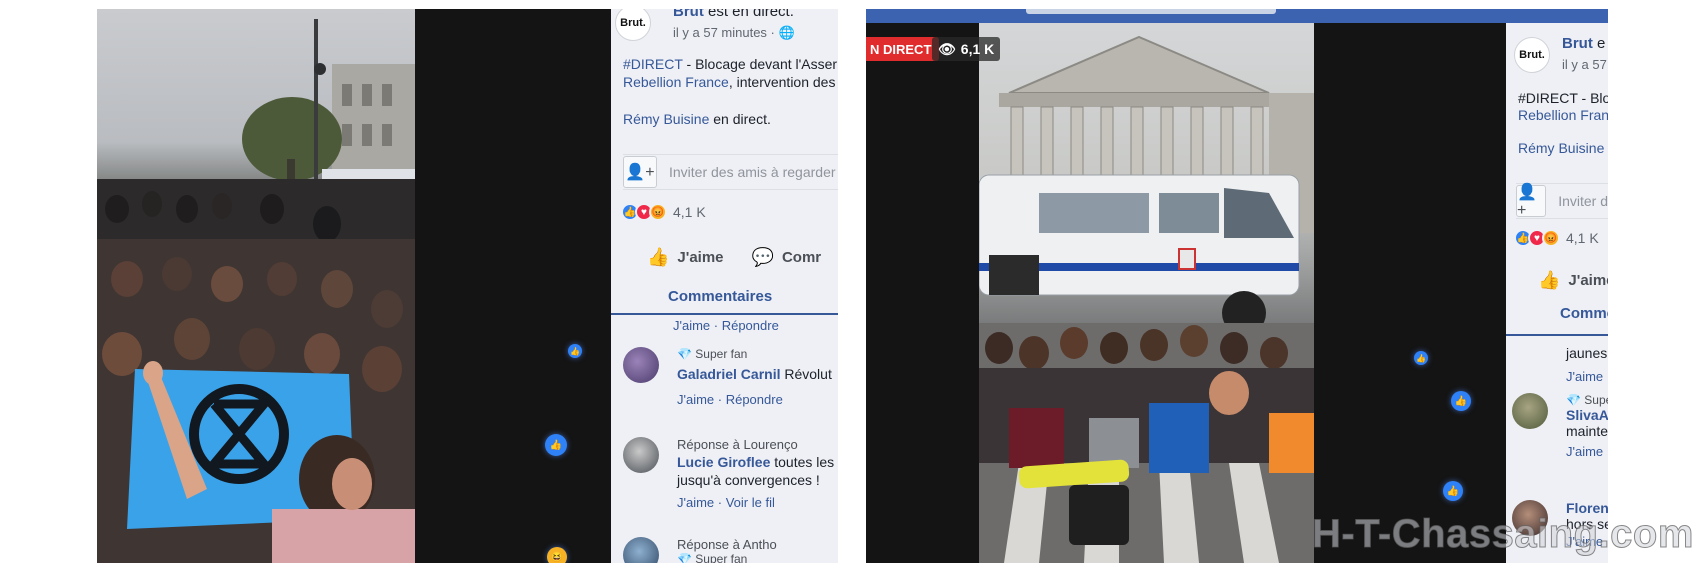 The height and width of the screenshot is (576, 1700). I want to click on comments-tab: Commentaires, so click(720, 296).